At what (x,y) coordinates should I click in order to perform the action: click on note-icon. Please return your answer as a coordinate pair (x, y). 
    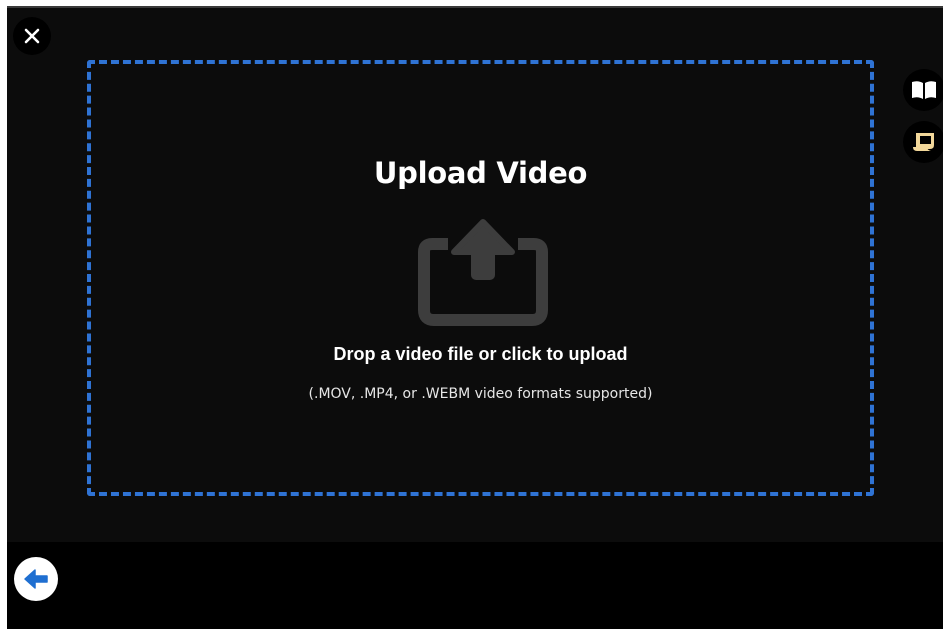
    Looking at the image, I should click on (923, 142).